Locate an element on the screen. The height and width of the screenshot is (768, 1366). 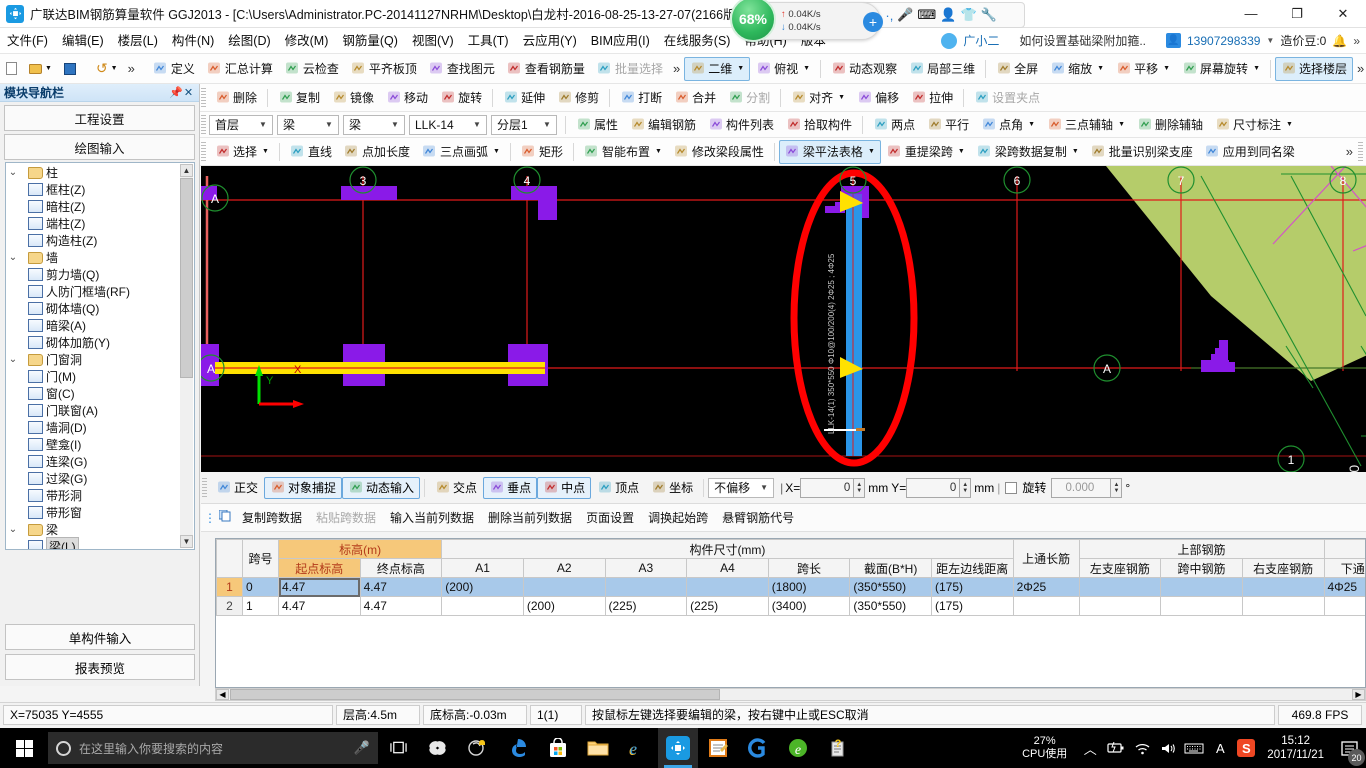
member-tool-构件列表: 构件列表 is located at coordinates (741, 125).